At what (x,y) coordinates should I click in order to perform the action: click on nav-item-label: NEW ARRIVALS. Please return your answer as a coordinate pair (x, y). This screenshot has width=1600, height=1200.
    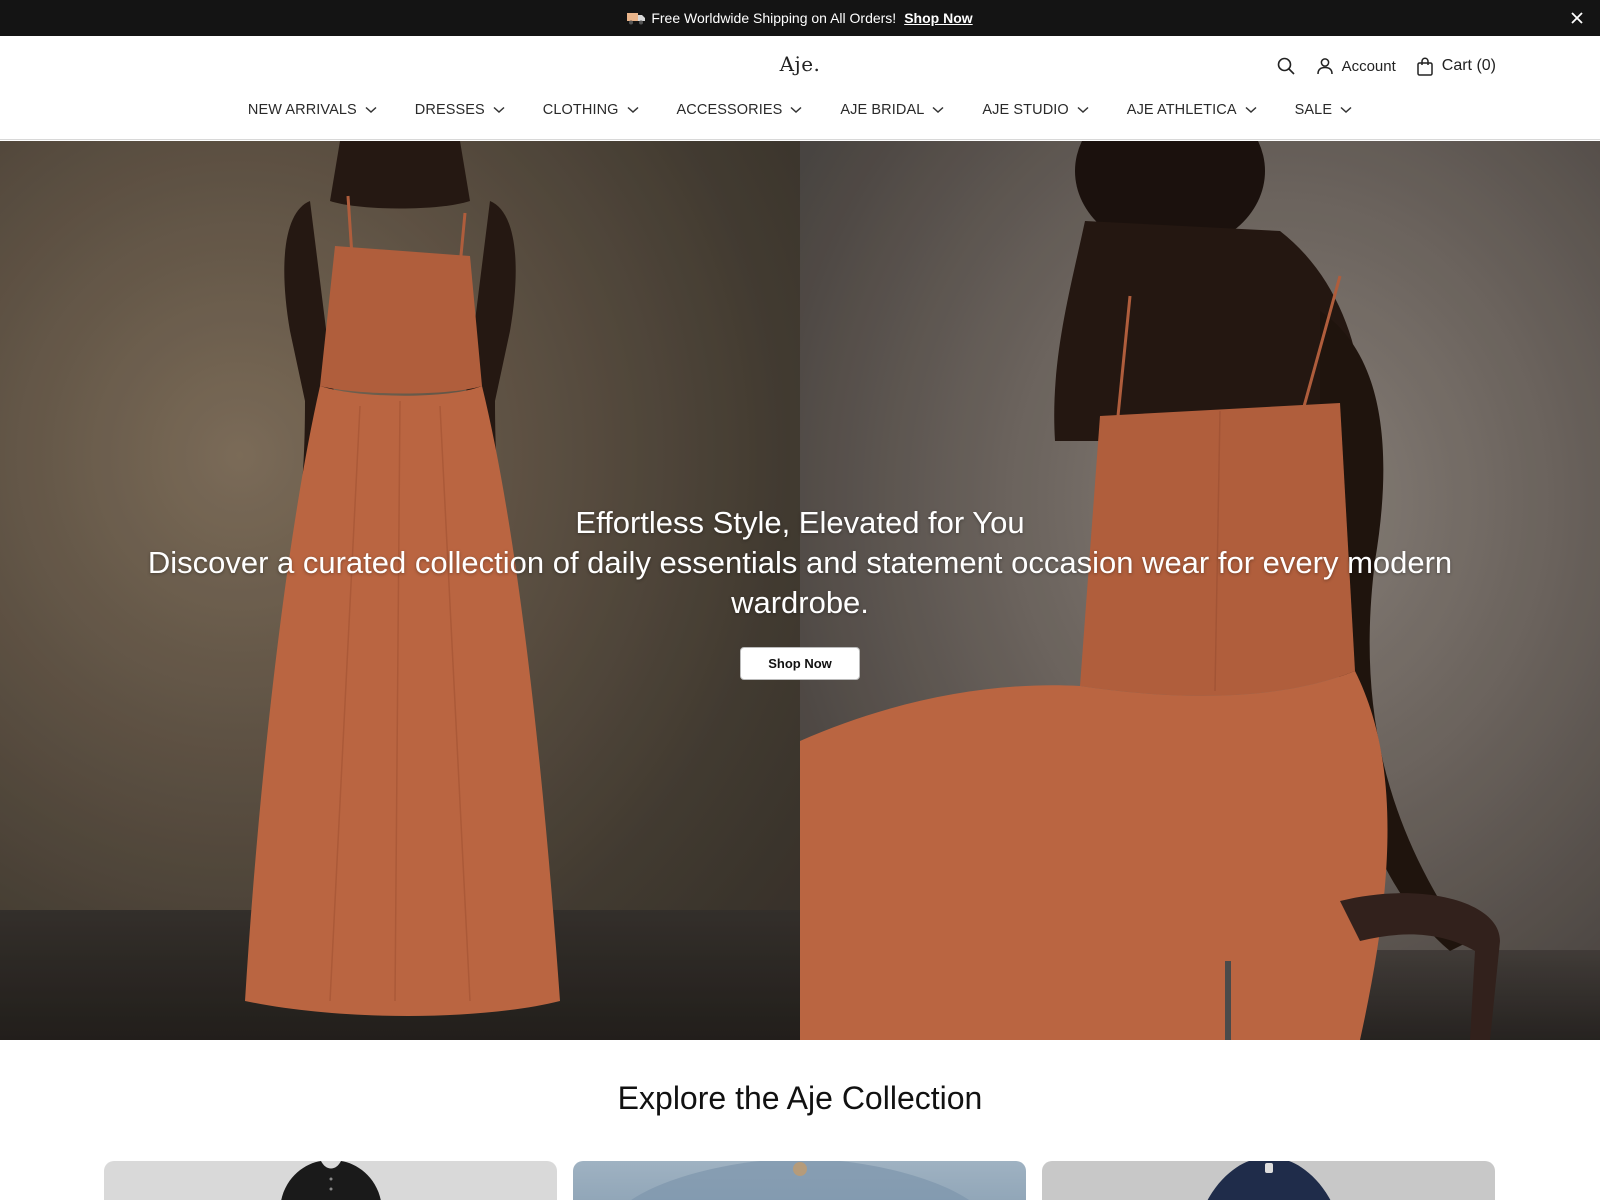
    Looking at the image, I should click on (302, 110).